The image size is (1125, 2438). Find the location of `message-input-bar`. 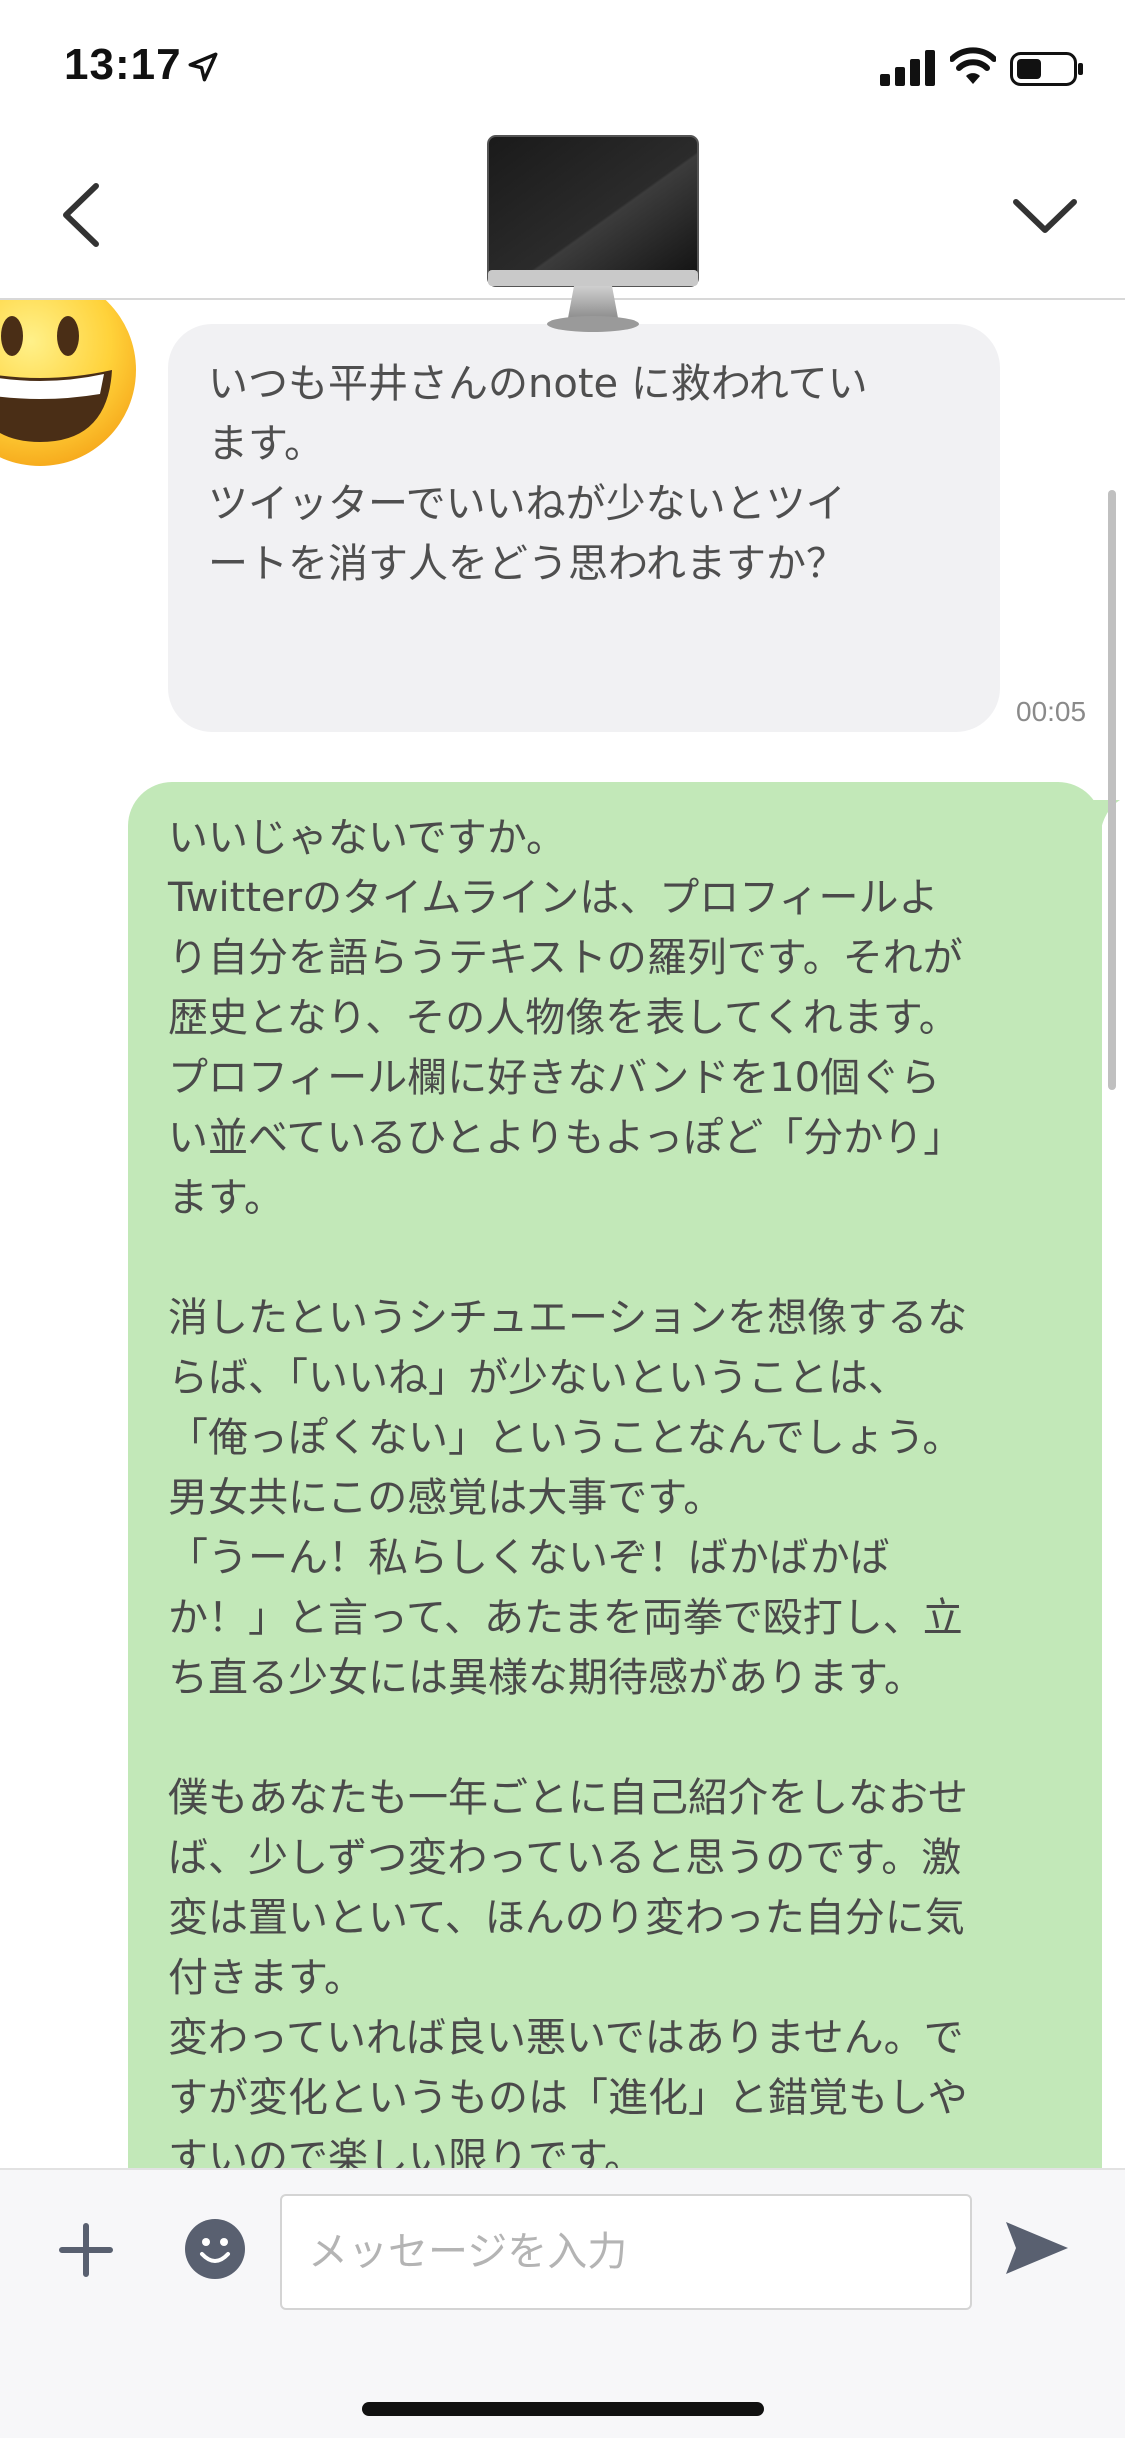

message-input-bar is located at coordinates (562, 2303).